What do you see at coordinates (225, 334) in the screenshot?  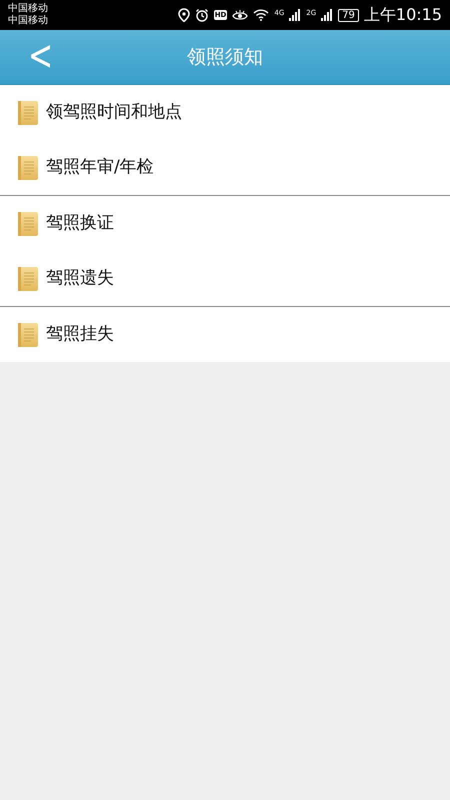 I see `list-item: 驾照挂失` at bounding box center [225, 334].